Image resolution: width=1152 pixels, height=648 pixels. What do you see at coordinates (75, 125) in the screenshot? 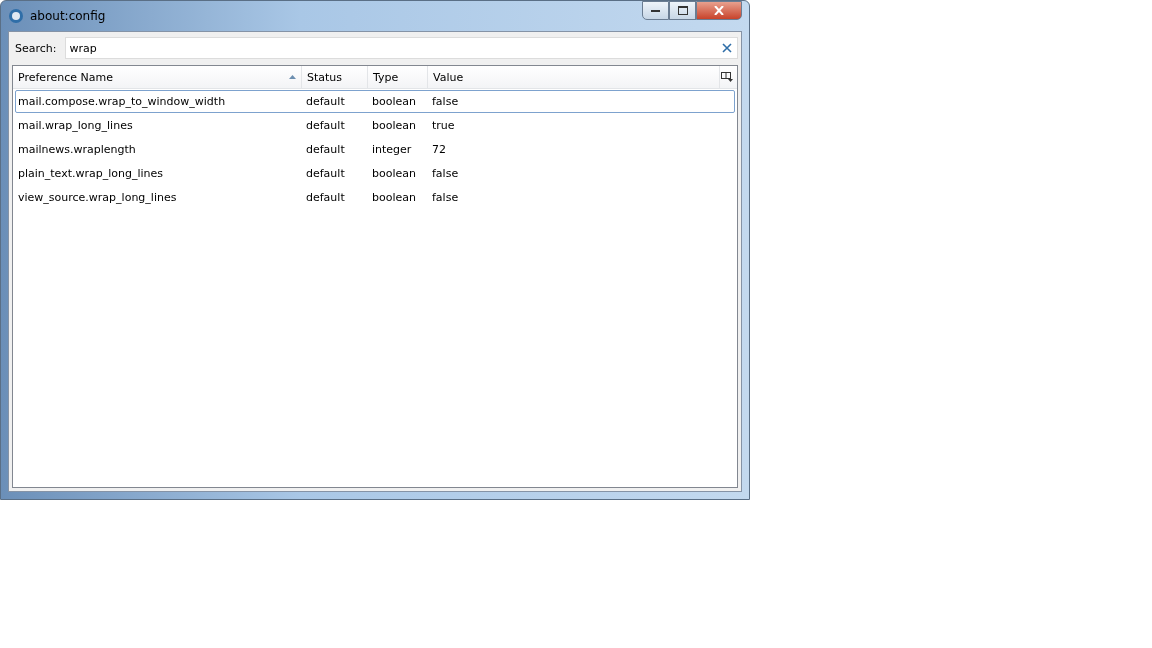
I see `table-cell: mail.wrap_long_lines` at bounding box center [75, 125].